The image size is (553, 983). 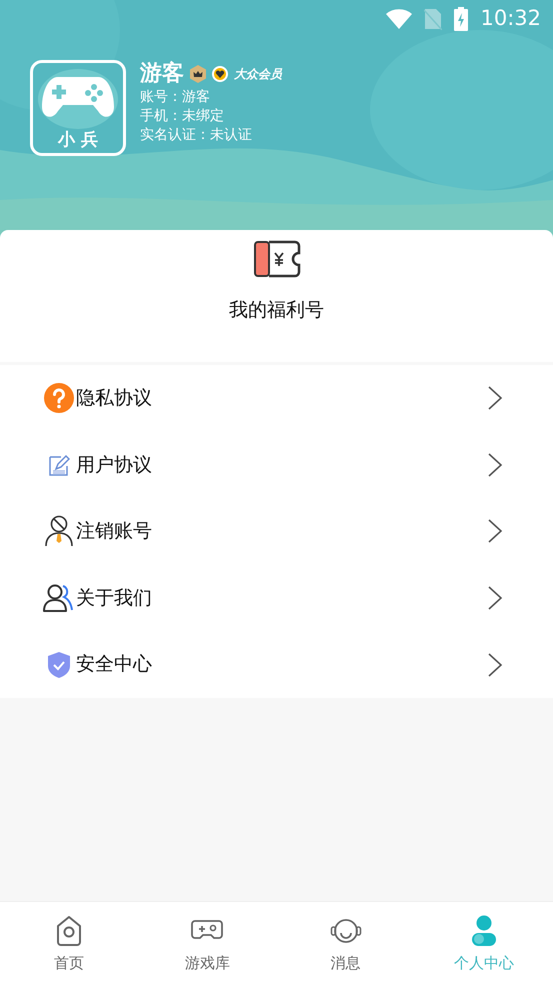 I want to click on tab: 首页, so click(x=69, y=942).